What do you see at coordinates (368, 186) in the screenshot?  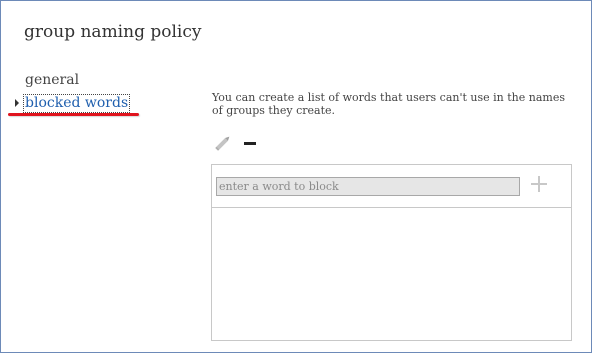 I see `word-input` at bounding box center [368, 186].